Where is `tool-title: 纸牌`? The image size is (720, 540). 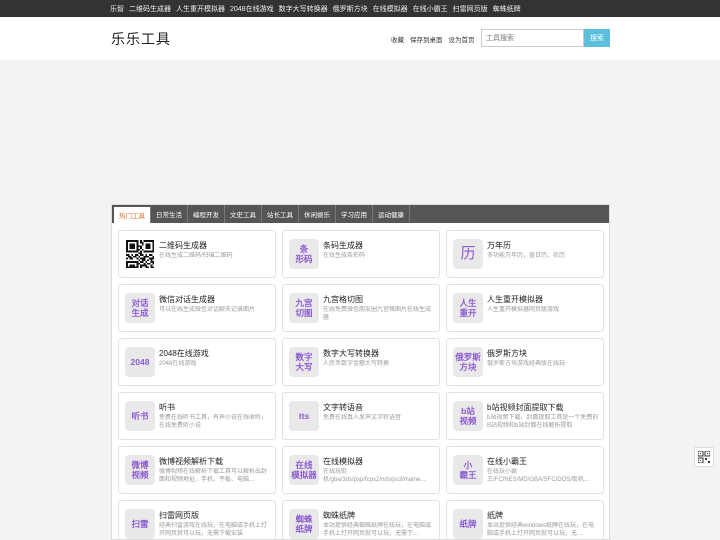 tool-title: 纸牌 is located at coordinates (495, 515).